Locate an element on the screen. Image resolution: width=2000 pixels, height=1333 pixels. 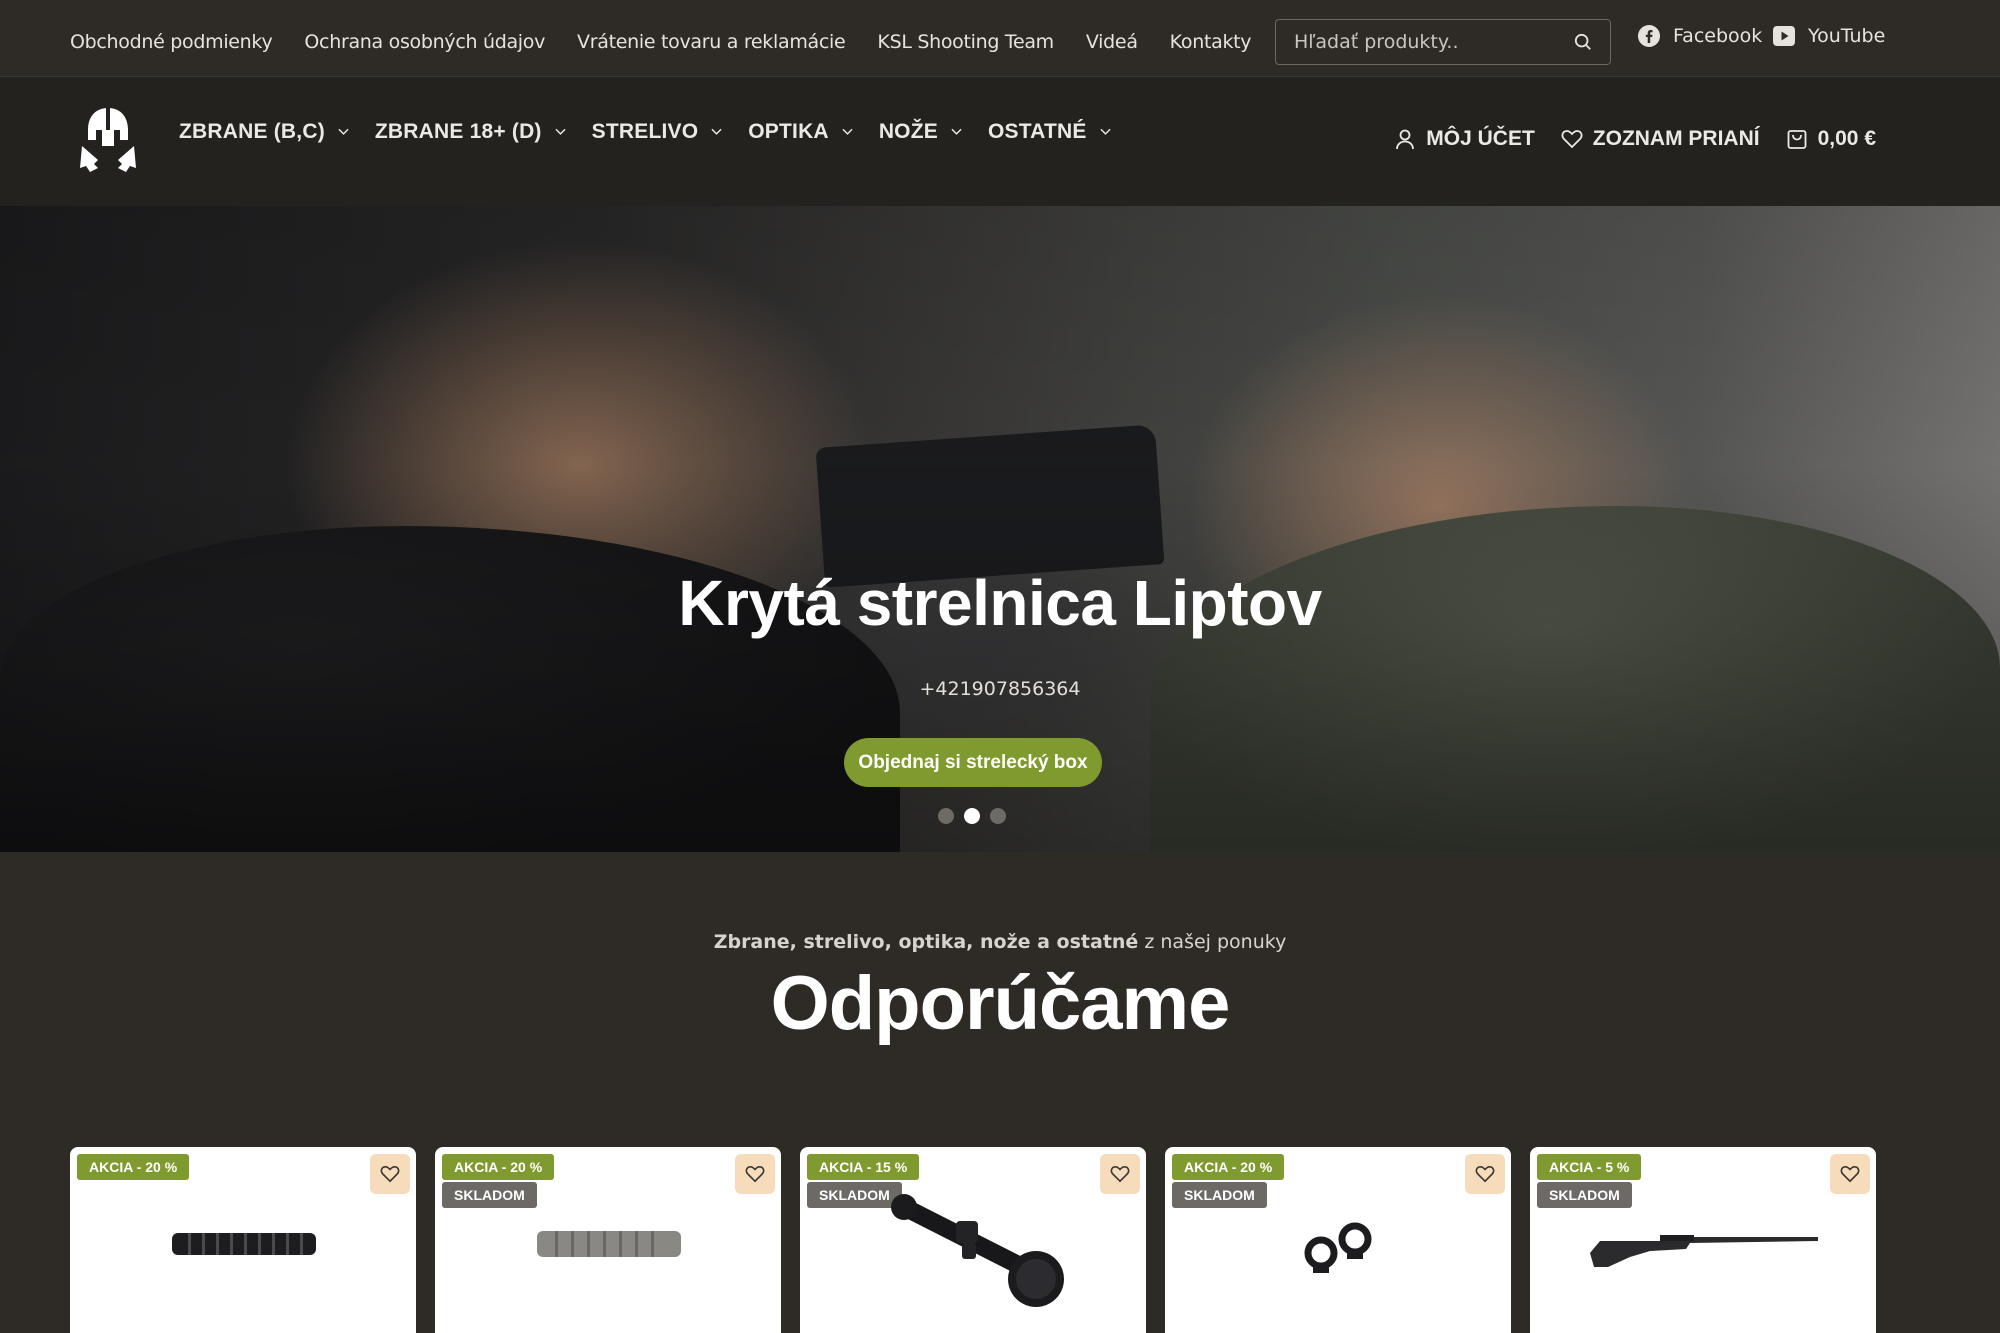
shopping-bag-icon is located at coordinates (1797, 139).